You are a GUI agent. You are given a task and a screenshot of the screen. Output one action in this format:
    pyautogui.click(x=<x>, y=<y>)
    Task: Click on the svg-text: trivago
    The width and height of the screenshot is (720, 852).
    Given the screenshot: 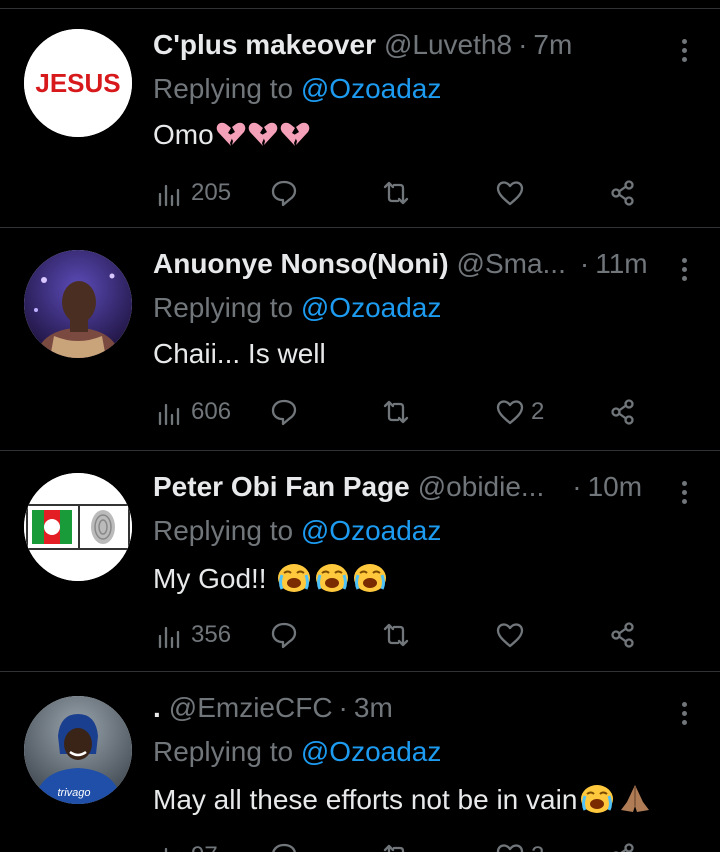 What is the action you would take?
    pyautogui.click(x=73, y=793)
    